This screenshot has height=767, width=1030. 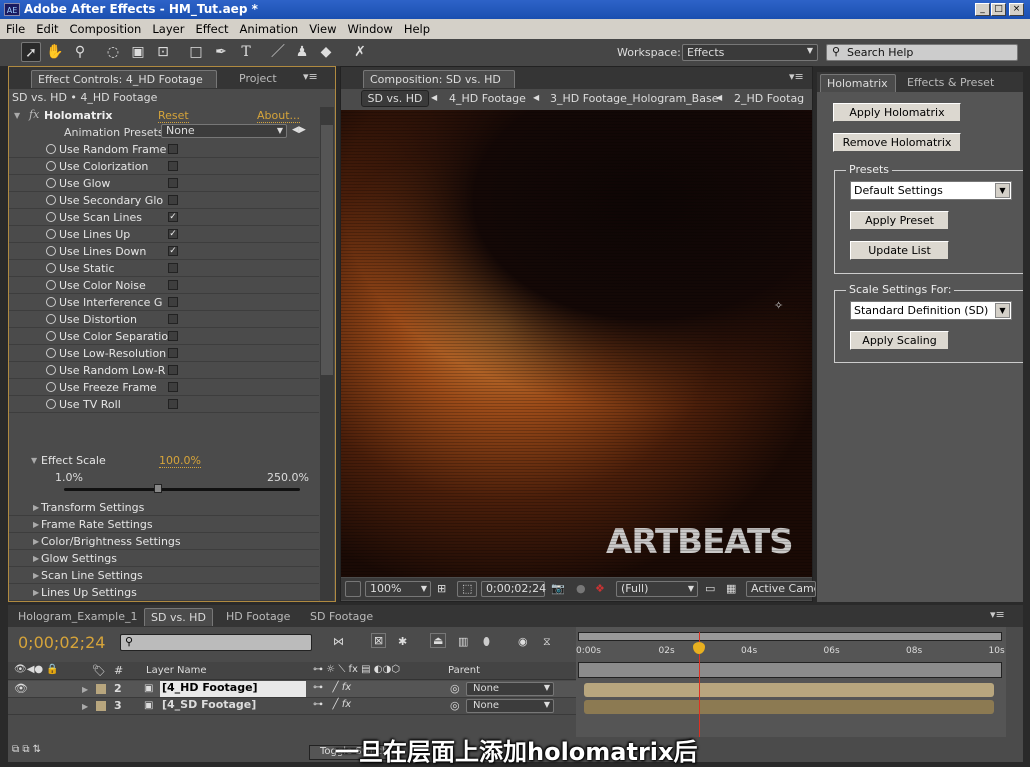 I want to click on apply-preset-button: Apply Preset, so click(x=899, y=220).